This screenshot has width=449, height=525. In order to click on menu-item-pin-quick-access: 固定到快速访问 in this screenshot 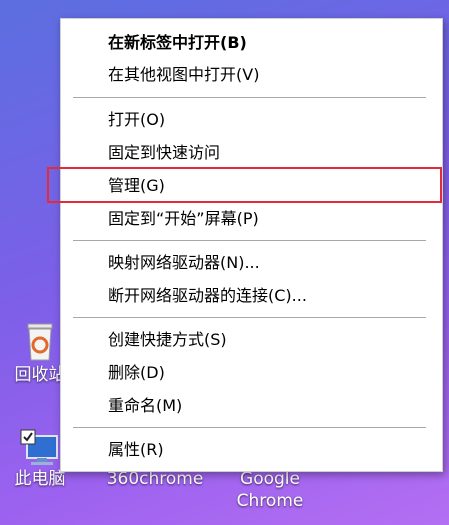, I will do `click(251, 152)`.